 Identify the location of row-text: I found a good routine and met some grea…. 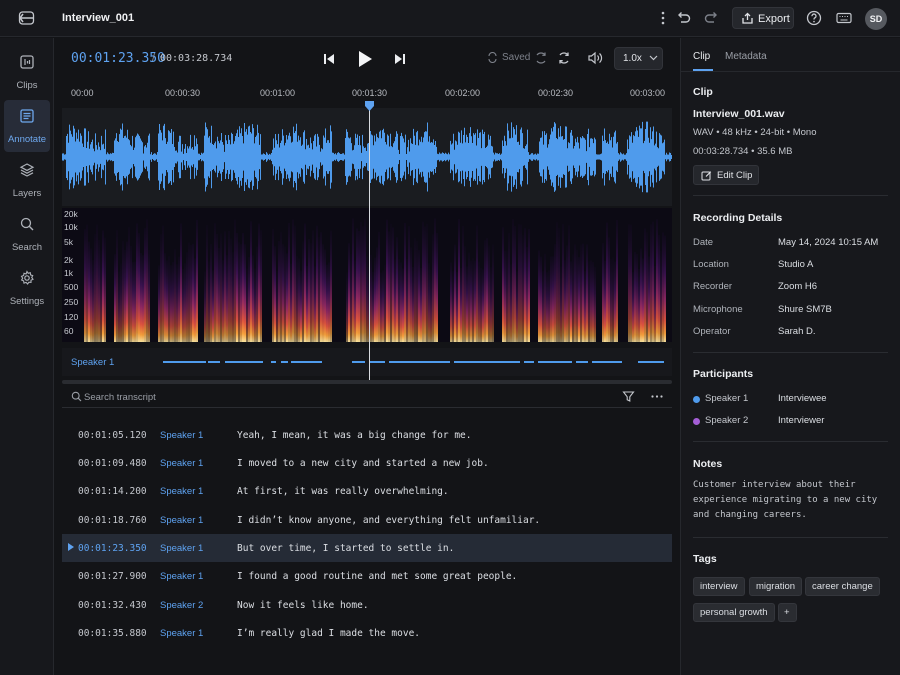
(377, 576).